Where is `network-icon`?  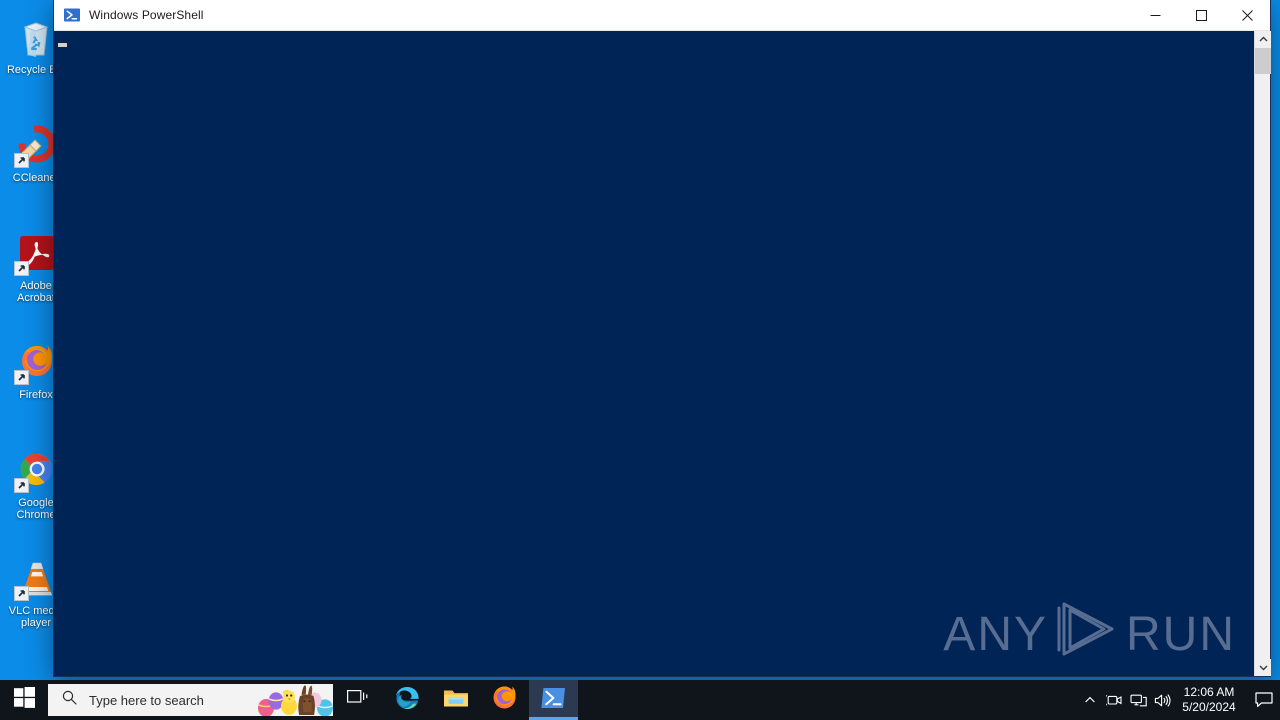 network-icon is located at coordinates (1138, 700).